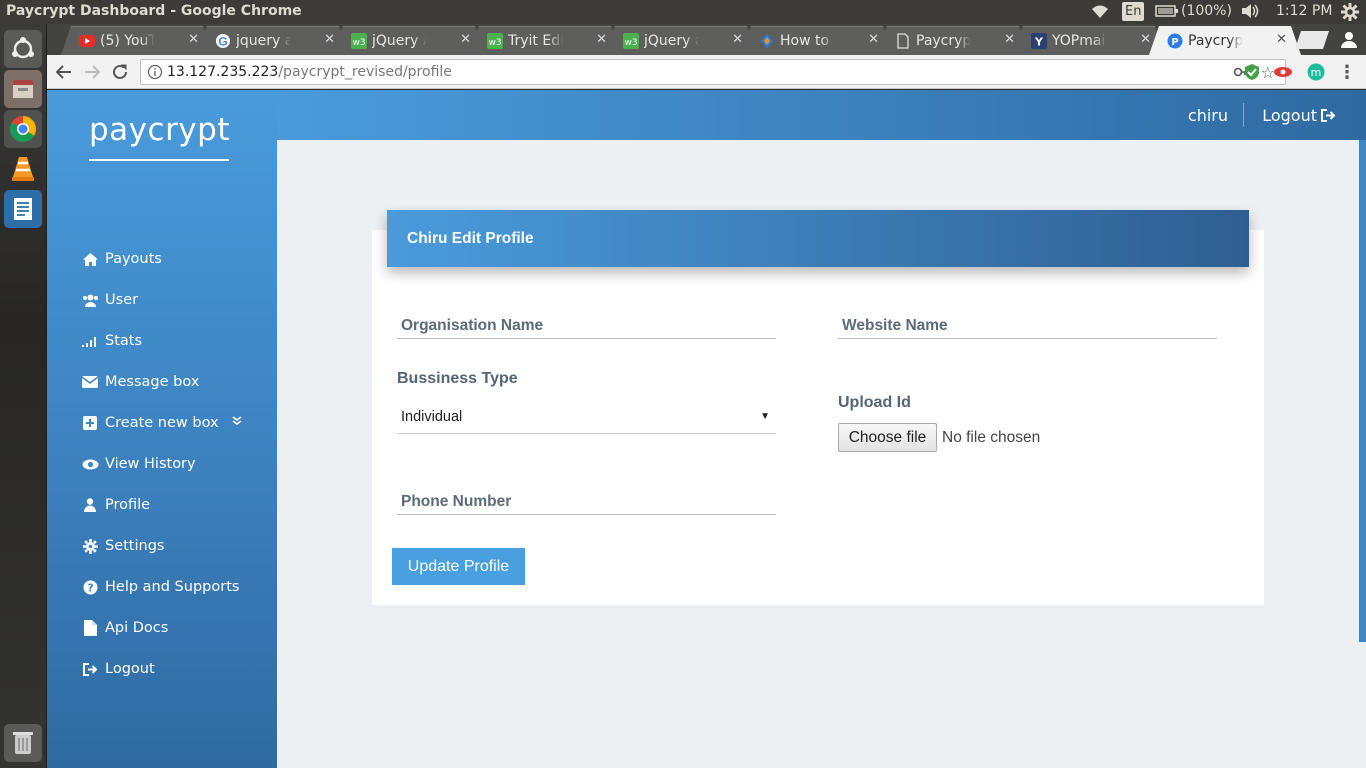  I want to click on sidebar-item-stats: Stats, so click(111, 341).